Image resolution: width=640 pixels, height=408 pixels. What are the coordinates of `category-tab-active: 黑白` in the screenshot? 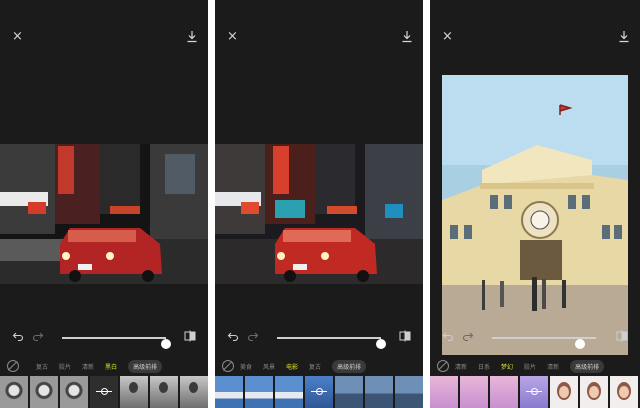 It's located at (111, 366).